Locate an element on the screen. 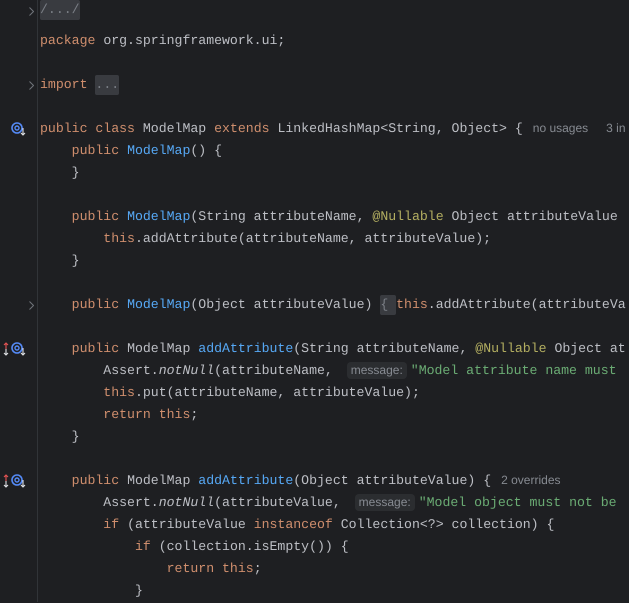 This screenshot has width=629, height=603. code-text: "Model object must not be is located at coordinates (517, 503).